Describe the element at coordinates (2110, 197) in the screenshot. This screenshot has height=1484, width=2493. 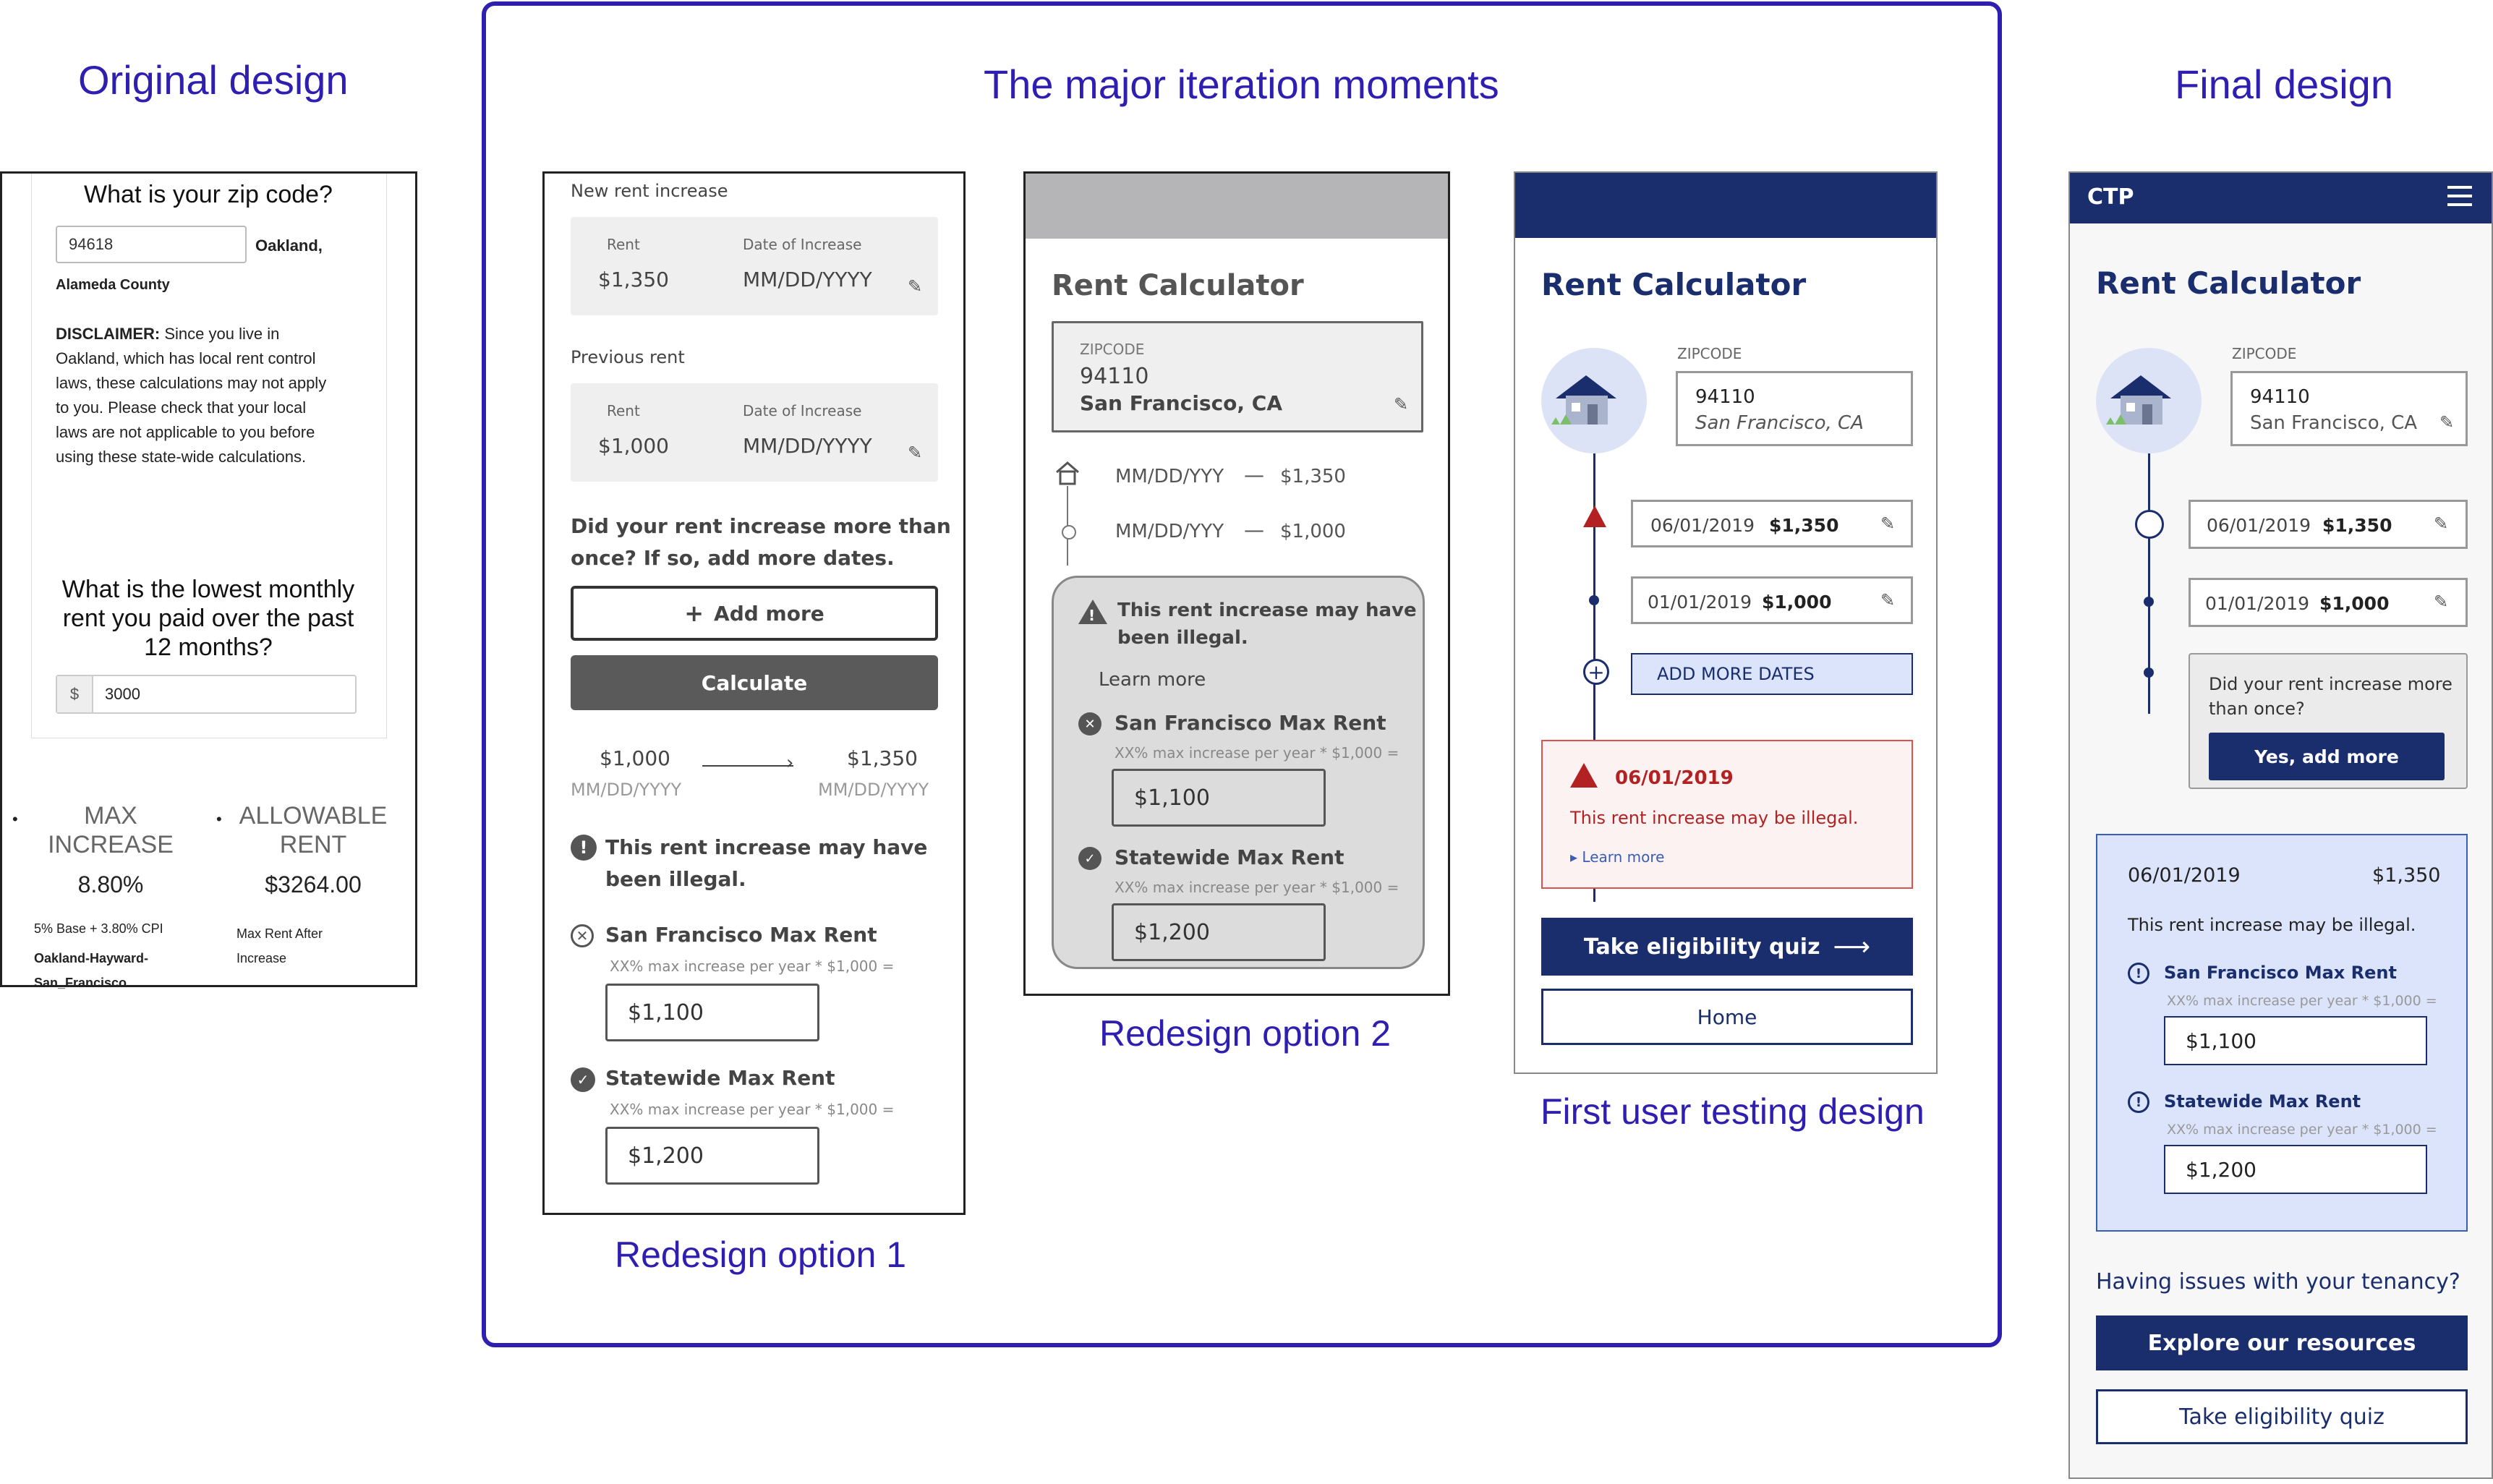
I see `brand-logo: CTP` at that location.